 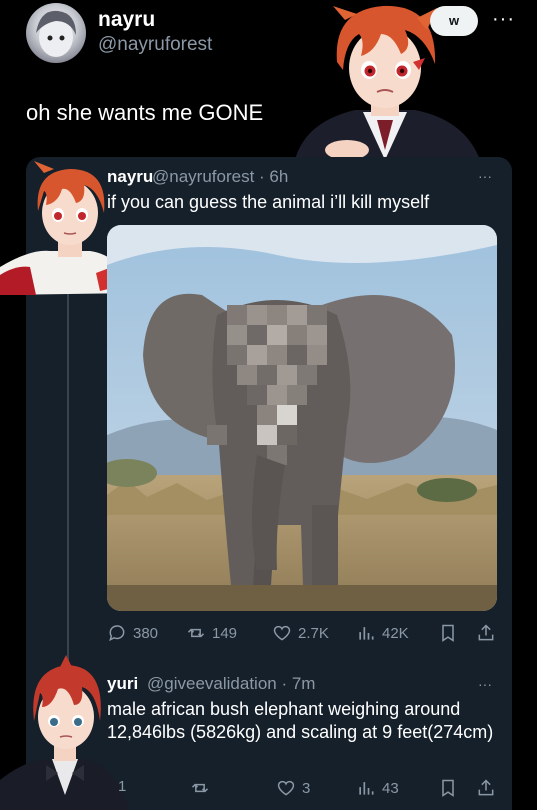 I want to click on like-button: 2.7K, so click(x=300, y=633).